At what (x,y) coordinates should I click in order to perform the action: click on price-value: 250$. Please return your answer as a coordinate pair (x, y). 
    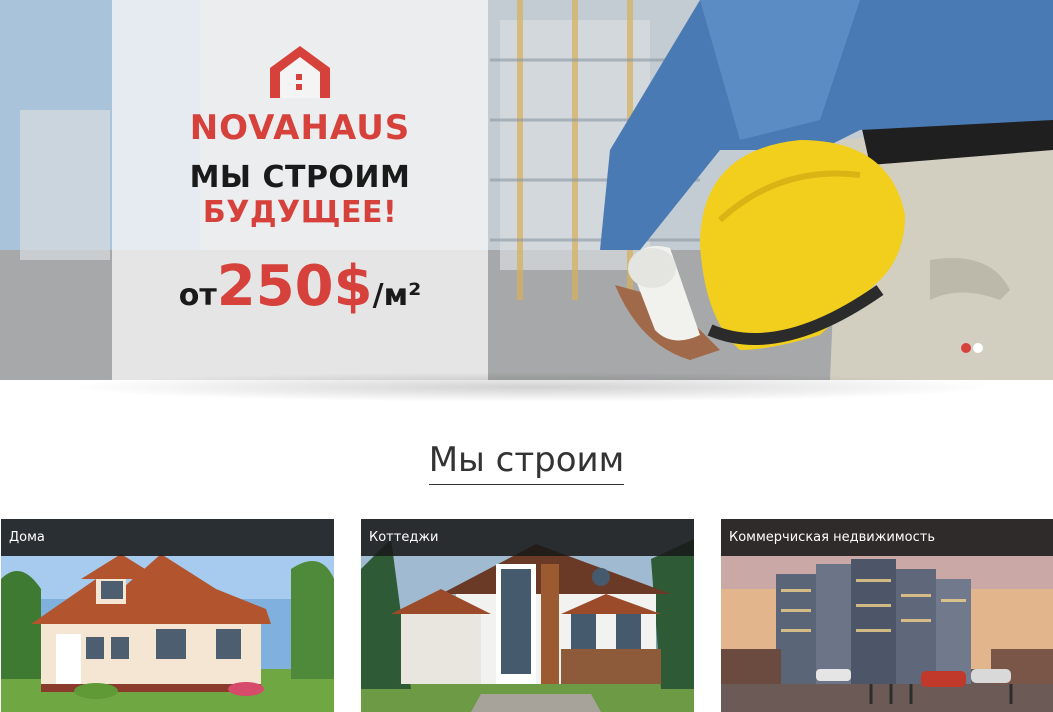
    Looking at the image, I should click on (294, 286).